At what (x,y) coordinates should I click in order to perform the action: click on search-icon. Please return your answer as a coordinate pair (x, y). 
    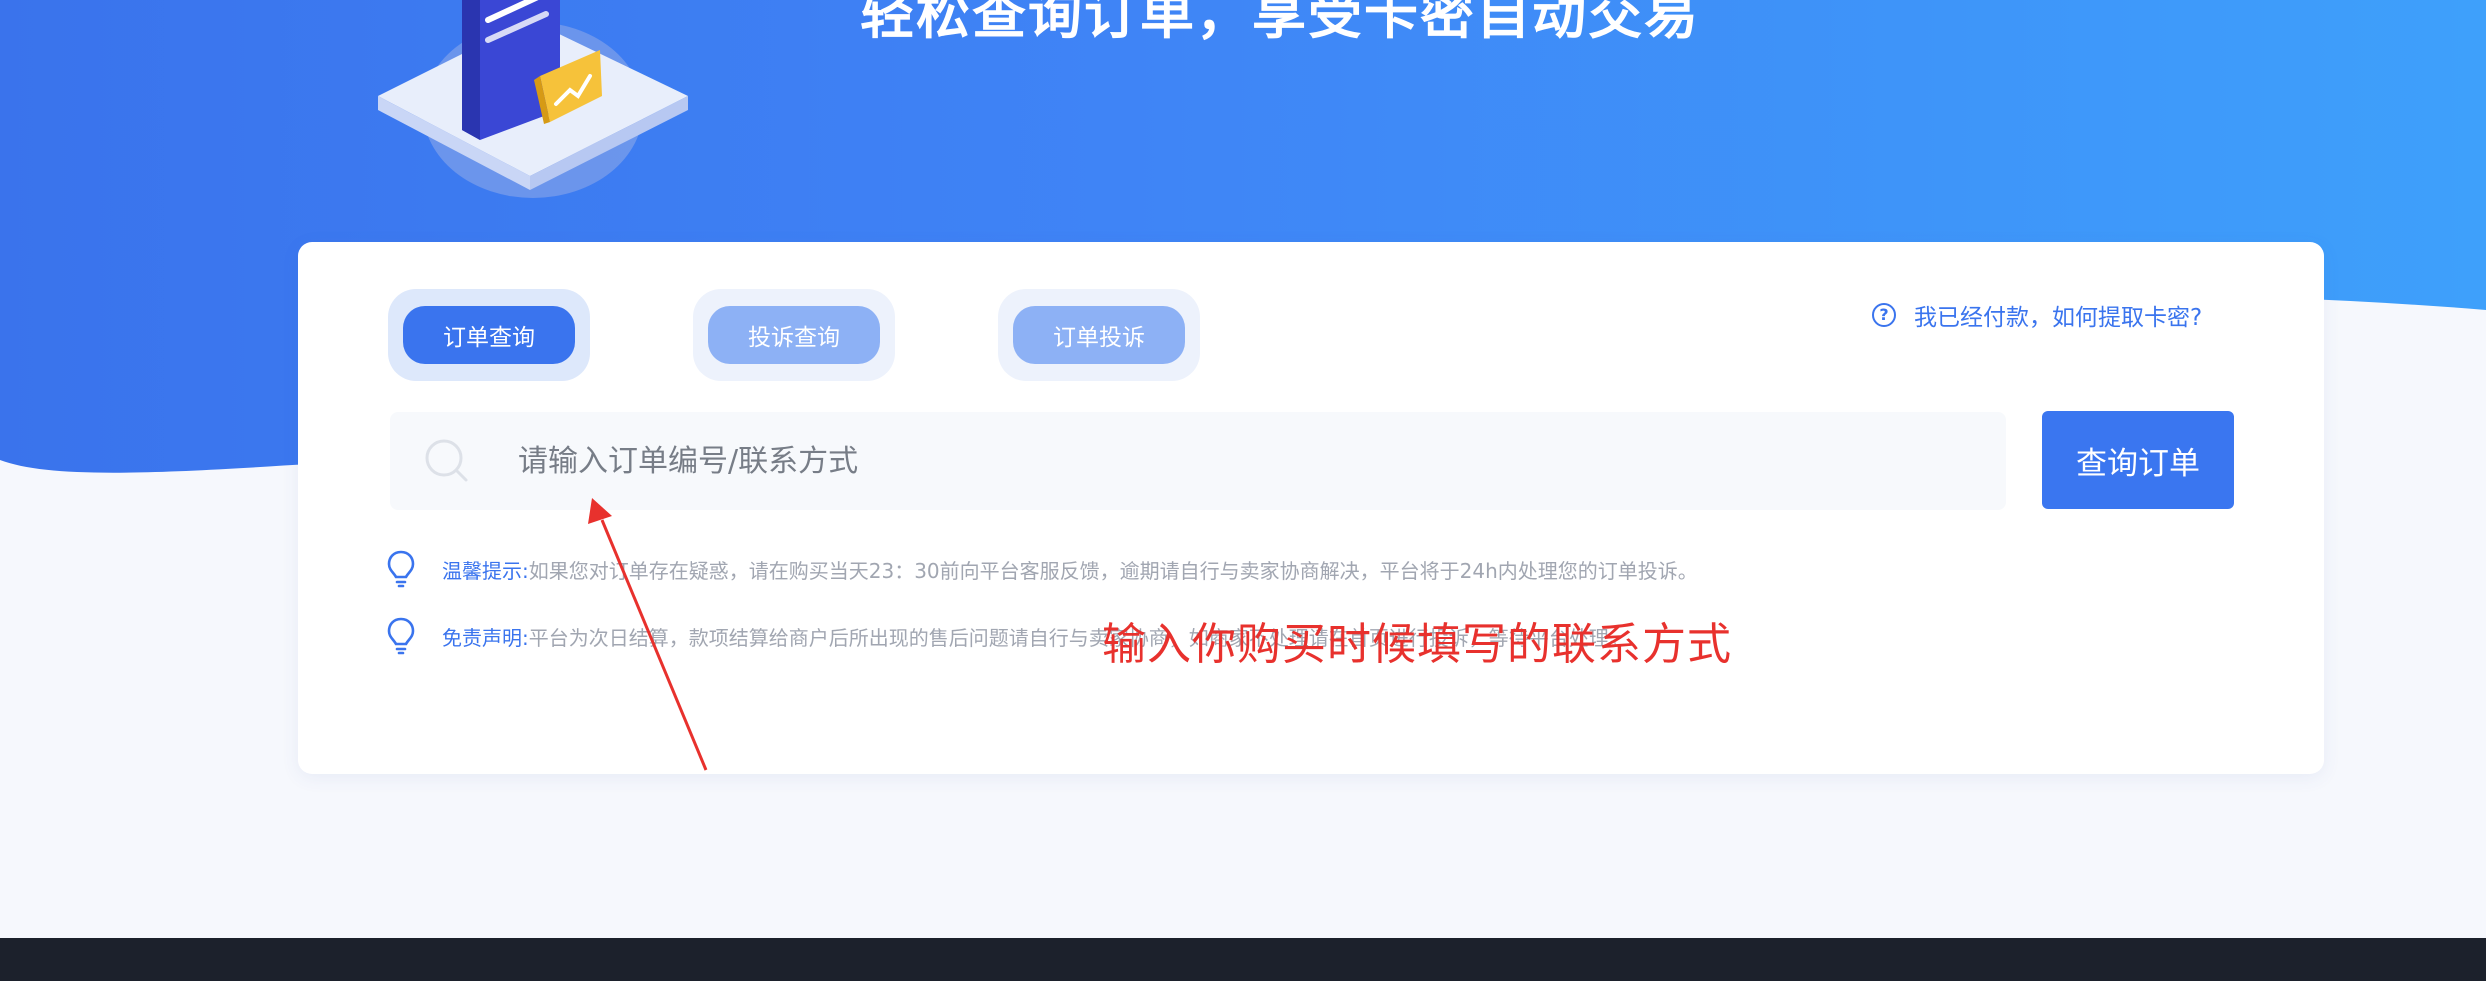
    Looking at the image, I should click on (446, 460).